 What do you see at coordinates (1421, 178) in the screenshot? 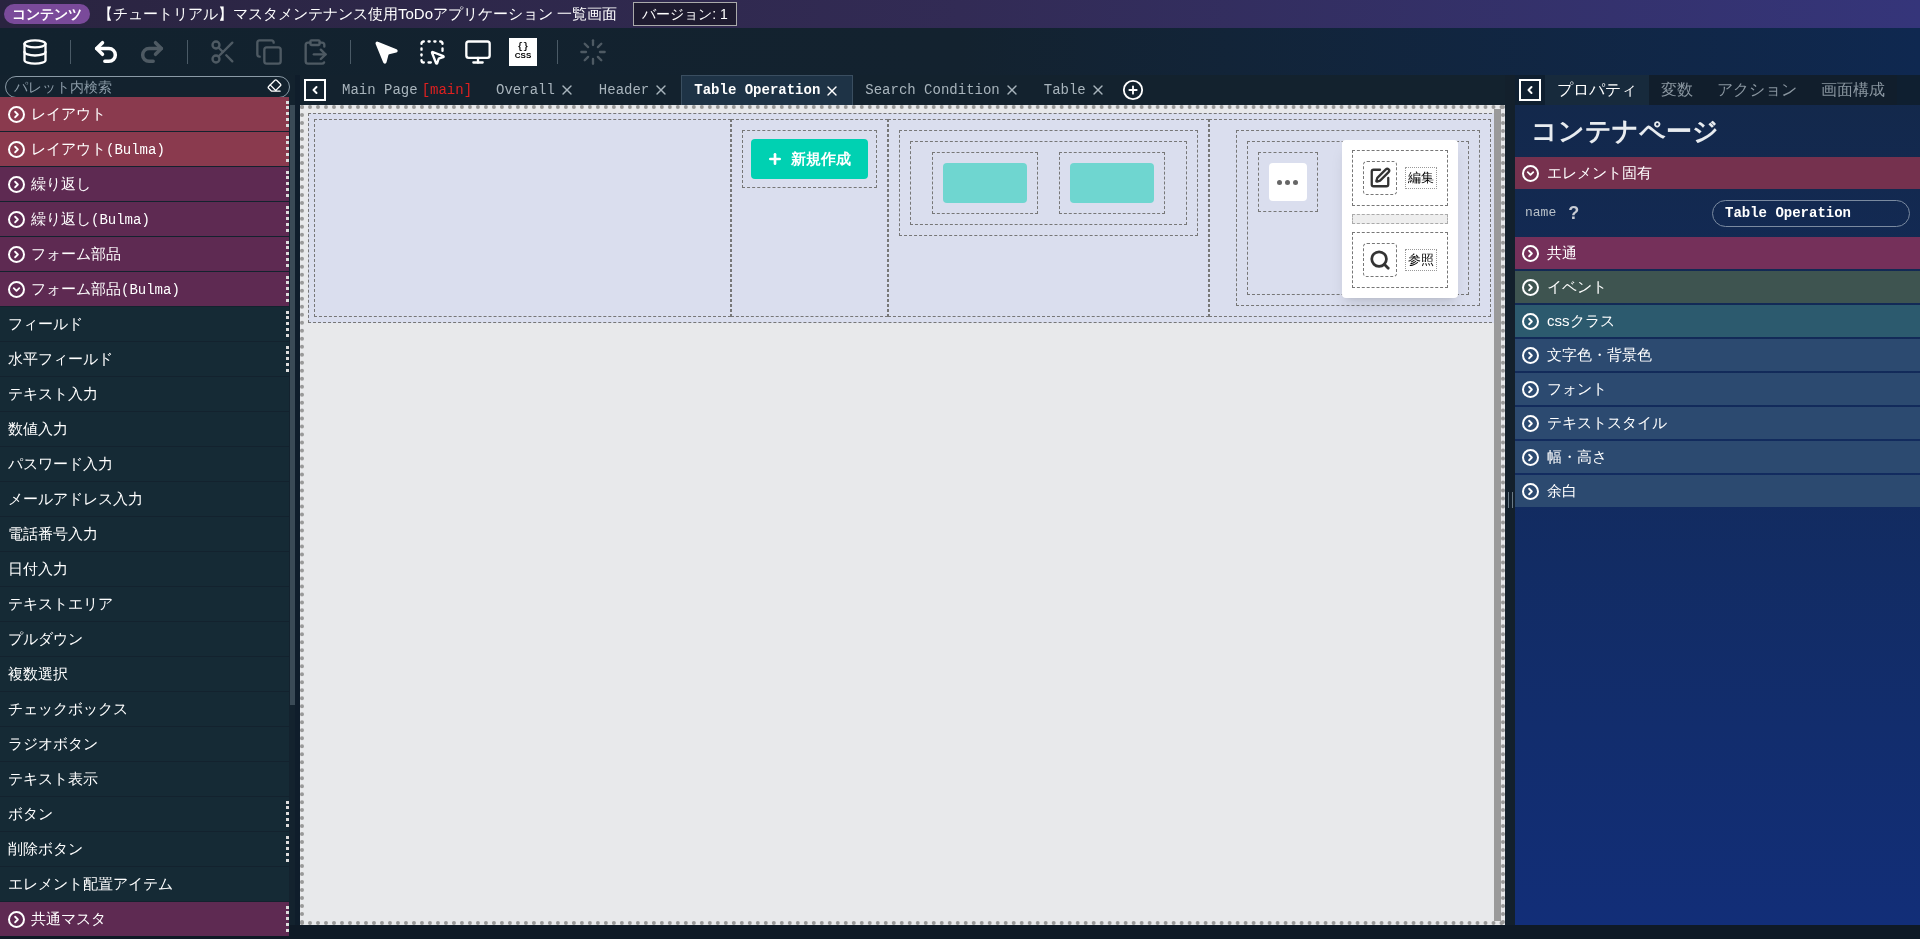
I see `menu-item: 編集` at bounding box center [1421, 178].